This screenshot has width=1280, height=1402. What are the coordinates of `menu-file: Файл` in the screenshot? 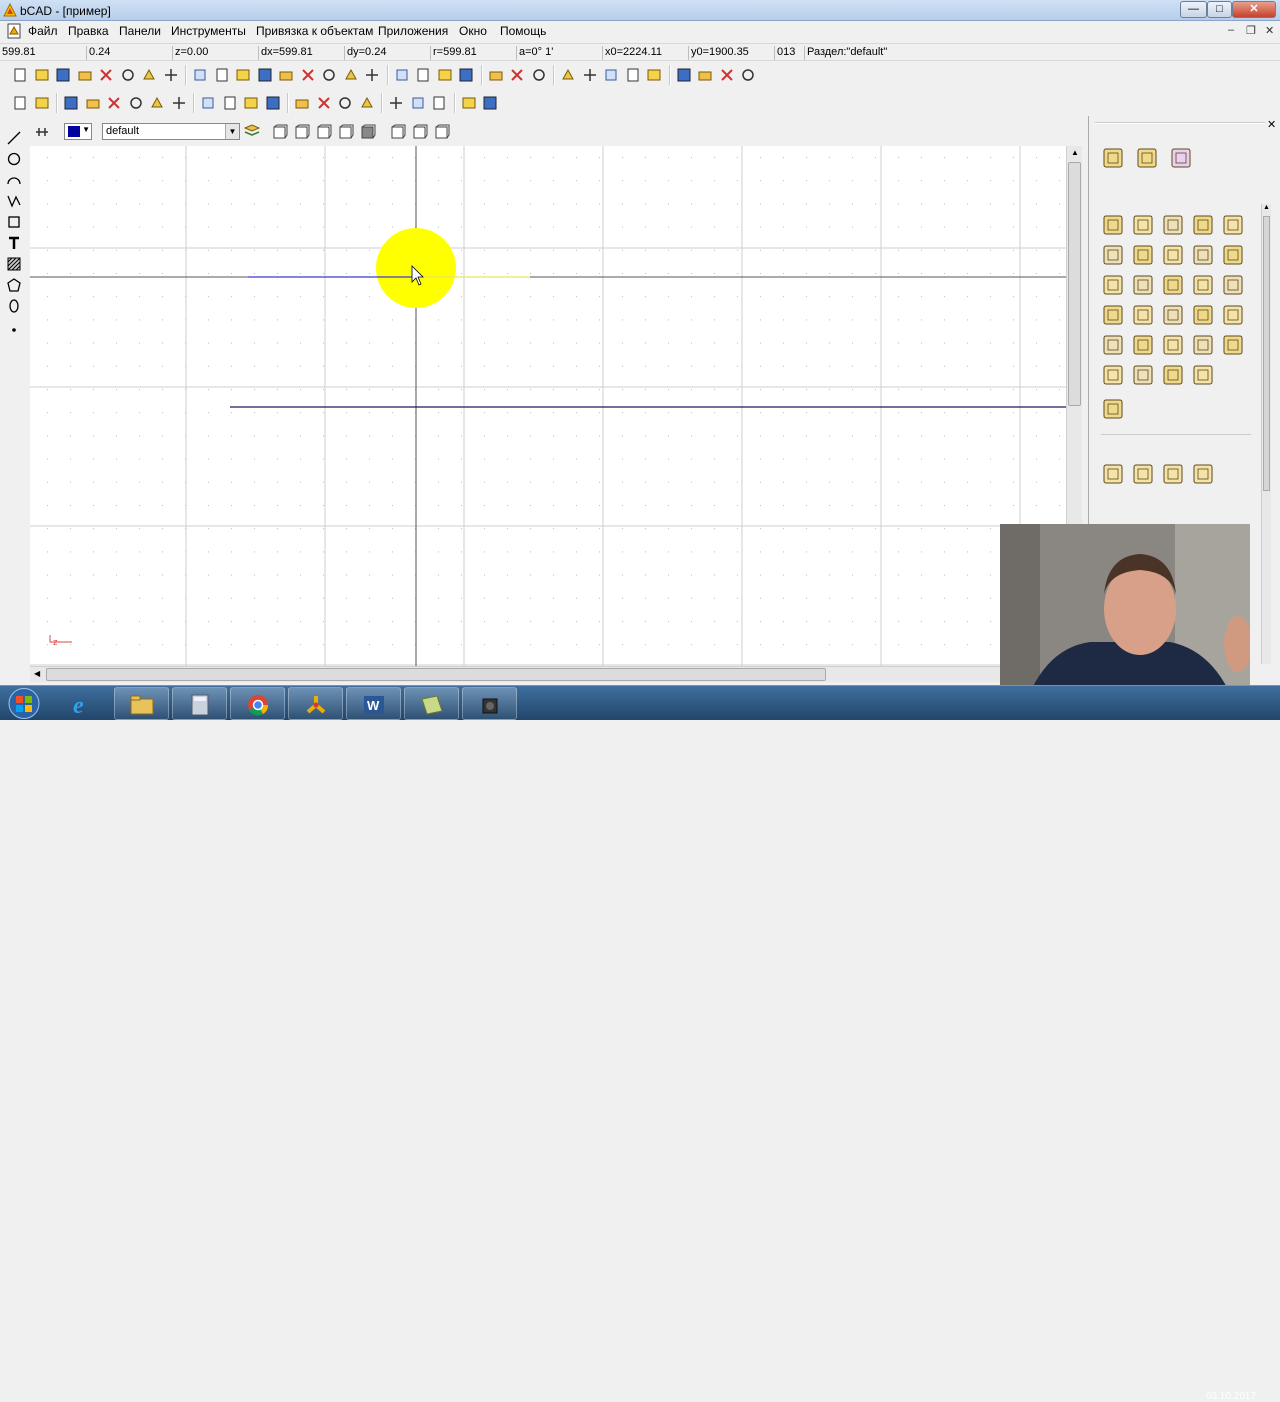 It's located at (43, 31).